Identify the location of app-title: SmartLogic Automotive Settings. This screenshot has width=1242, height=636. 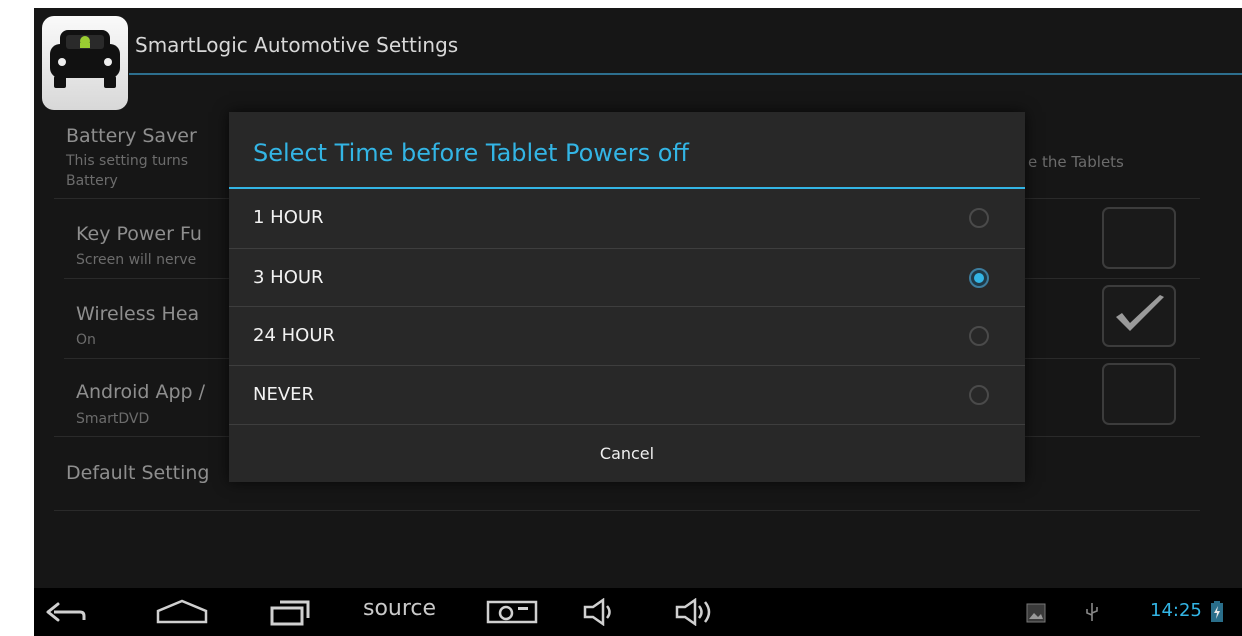
(297, 45).